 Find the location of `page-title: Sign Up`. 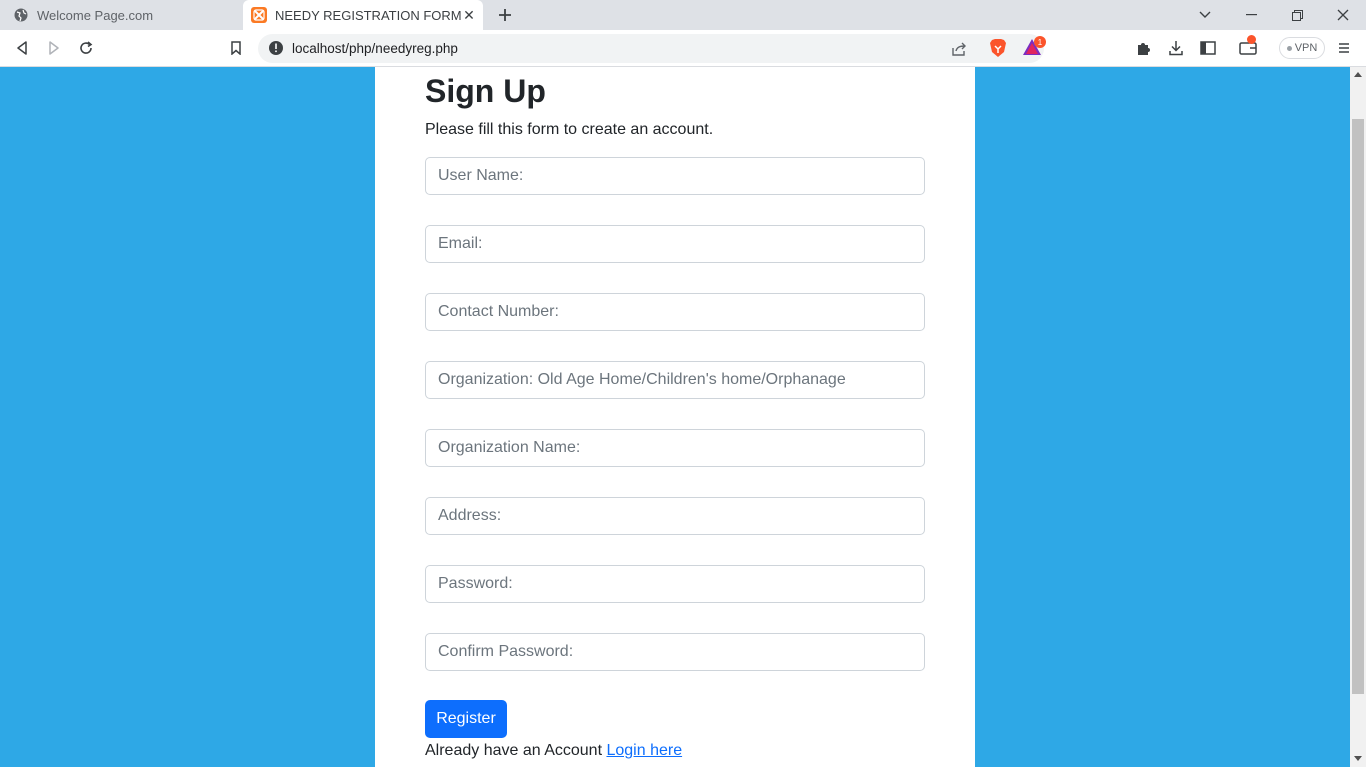

page-title: Sign Up is located at coordinates (485, 91).